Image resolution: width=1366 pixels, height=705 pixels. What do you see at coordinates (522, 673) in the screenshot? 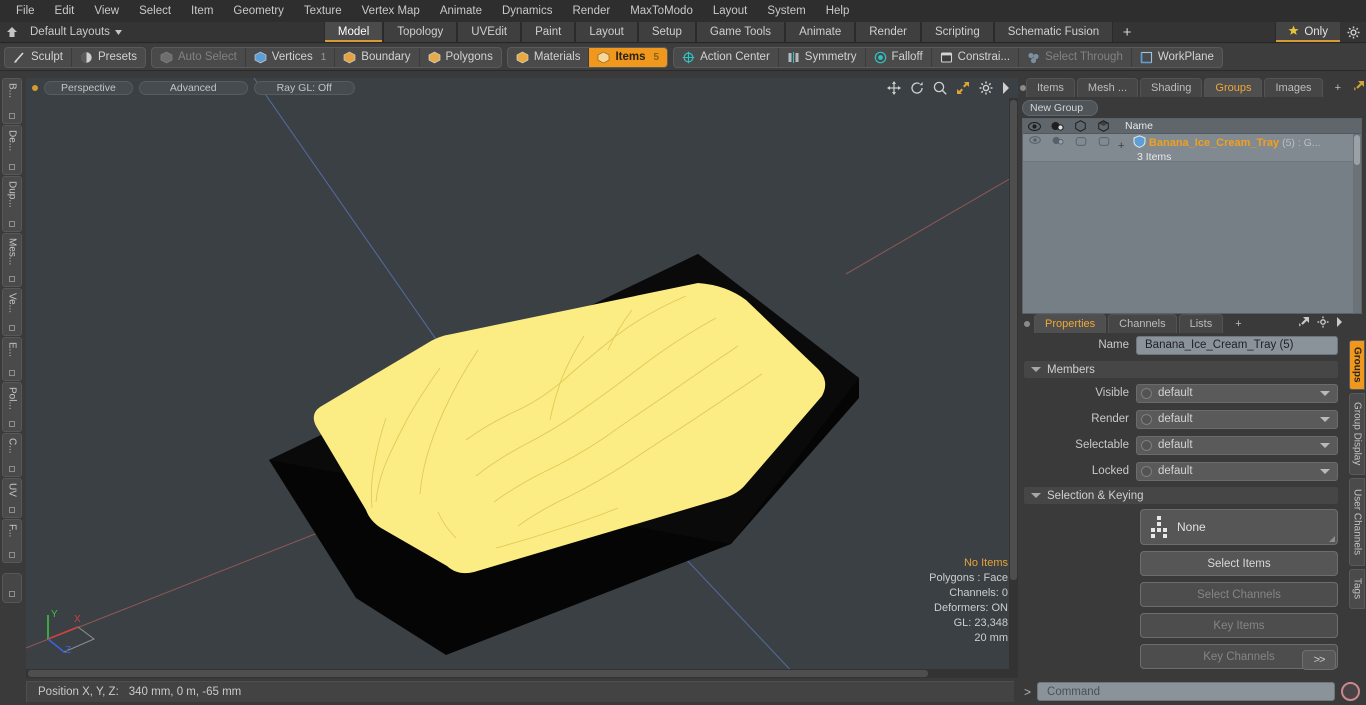
I see `viewport-scrollbar-horizontal` at bounding box center [522, 673].